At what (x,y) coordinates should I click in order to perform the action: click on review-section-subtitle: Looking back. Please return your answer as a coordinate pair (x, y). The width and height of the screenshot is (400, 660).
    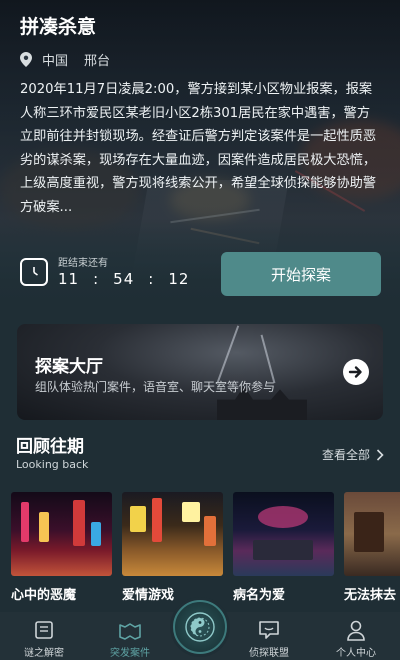
    Looking at the image, I should click on (52, 464).